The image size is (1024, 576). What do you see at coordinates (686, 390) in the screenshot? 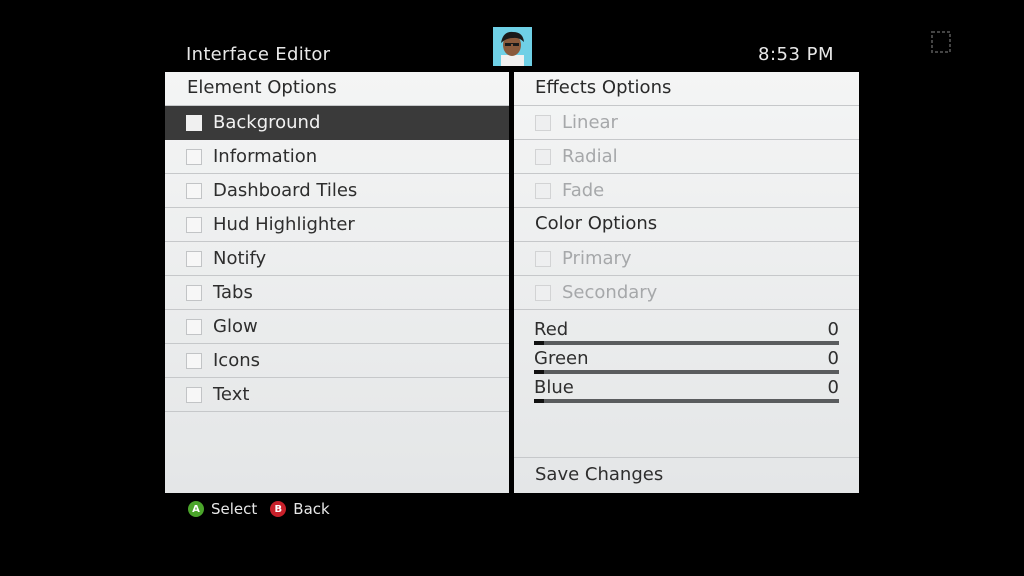
I see `blue-slider: Blue 0` at bounding box center [686, 390].